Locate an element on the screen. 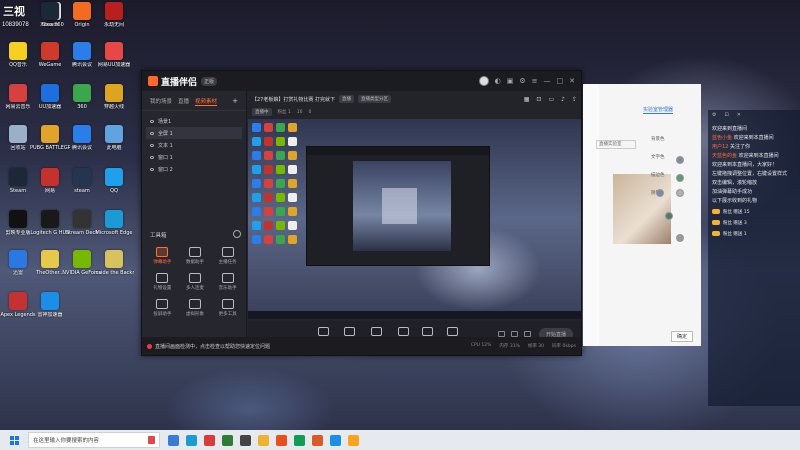  start-button is located at coordinates (14, 440).